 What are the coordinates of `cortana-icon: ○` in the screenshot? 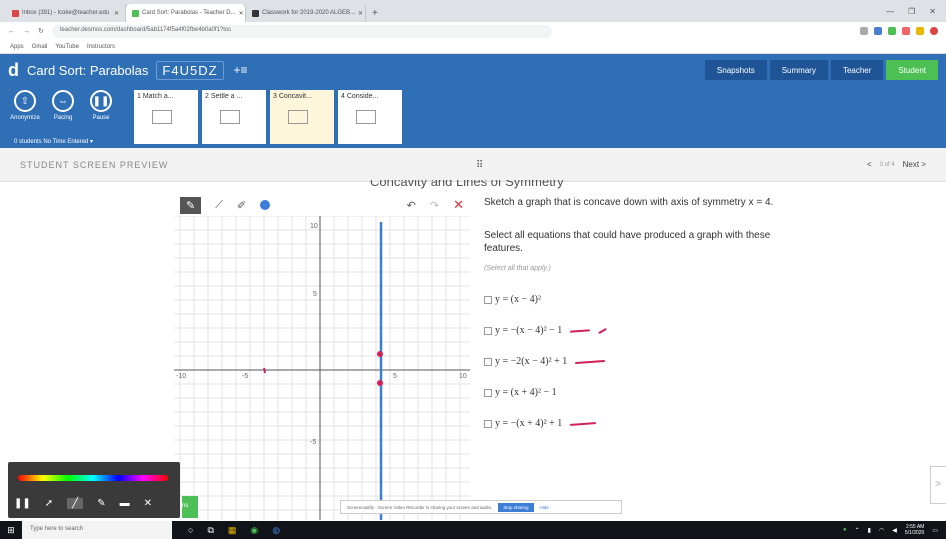 It's located at (190, 530).